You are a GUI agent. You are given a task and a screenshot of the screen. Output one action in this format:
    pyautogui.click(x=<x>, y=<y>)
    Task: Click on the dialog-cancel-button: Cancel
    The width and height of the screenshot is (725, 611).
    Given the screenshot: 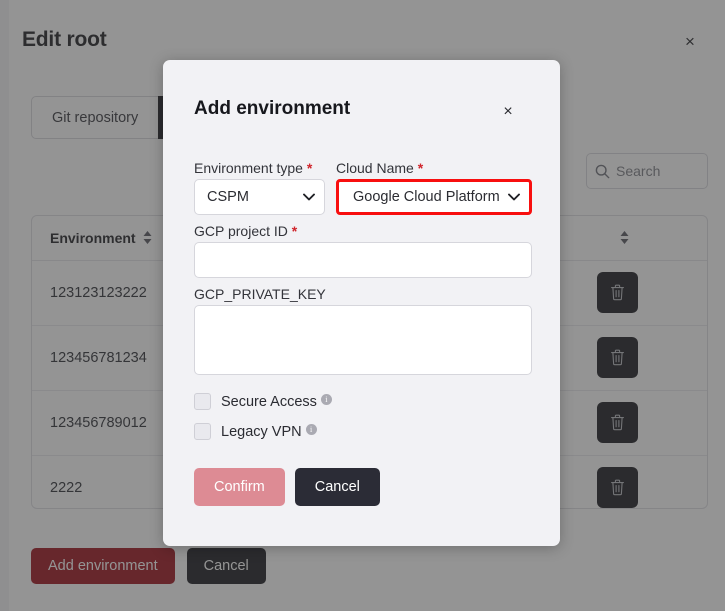 What is the action you would take?
    pyautogui.click(x=337, y=487)
    